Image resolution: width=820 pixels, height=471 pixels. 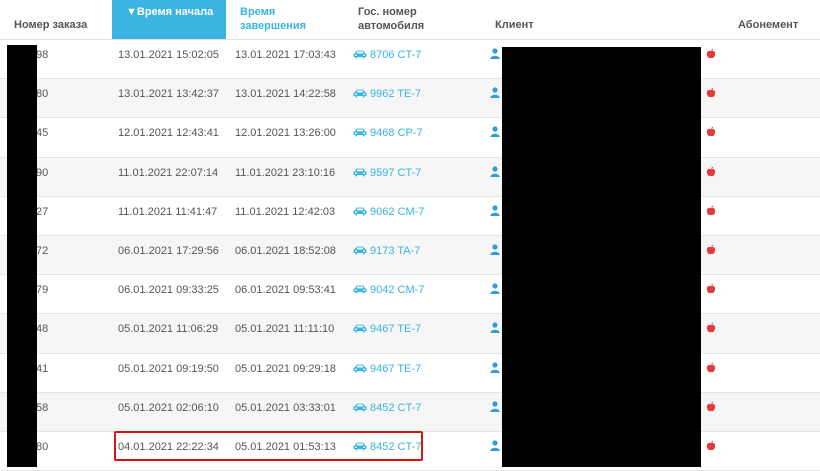 What do you see at coordinates (169, 19) in the screenshot?
I see `column-header-start-time-sorted: ▼Время начала` at bounding box center [169, 19].